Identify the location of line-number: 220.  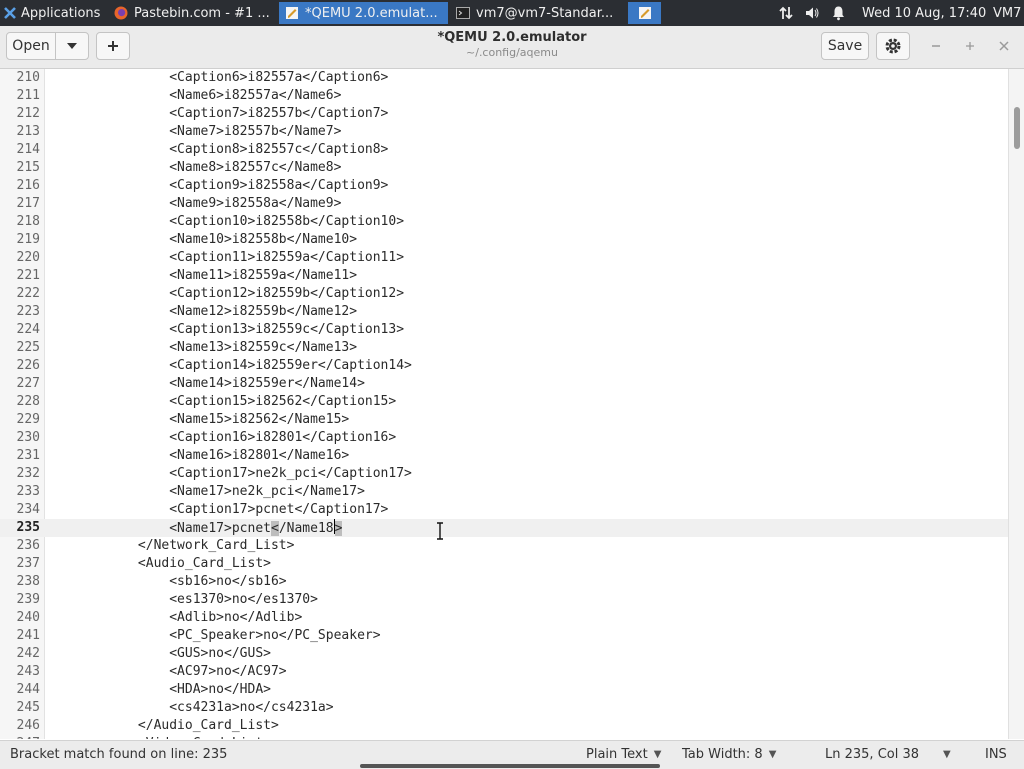
(28, 257).